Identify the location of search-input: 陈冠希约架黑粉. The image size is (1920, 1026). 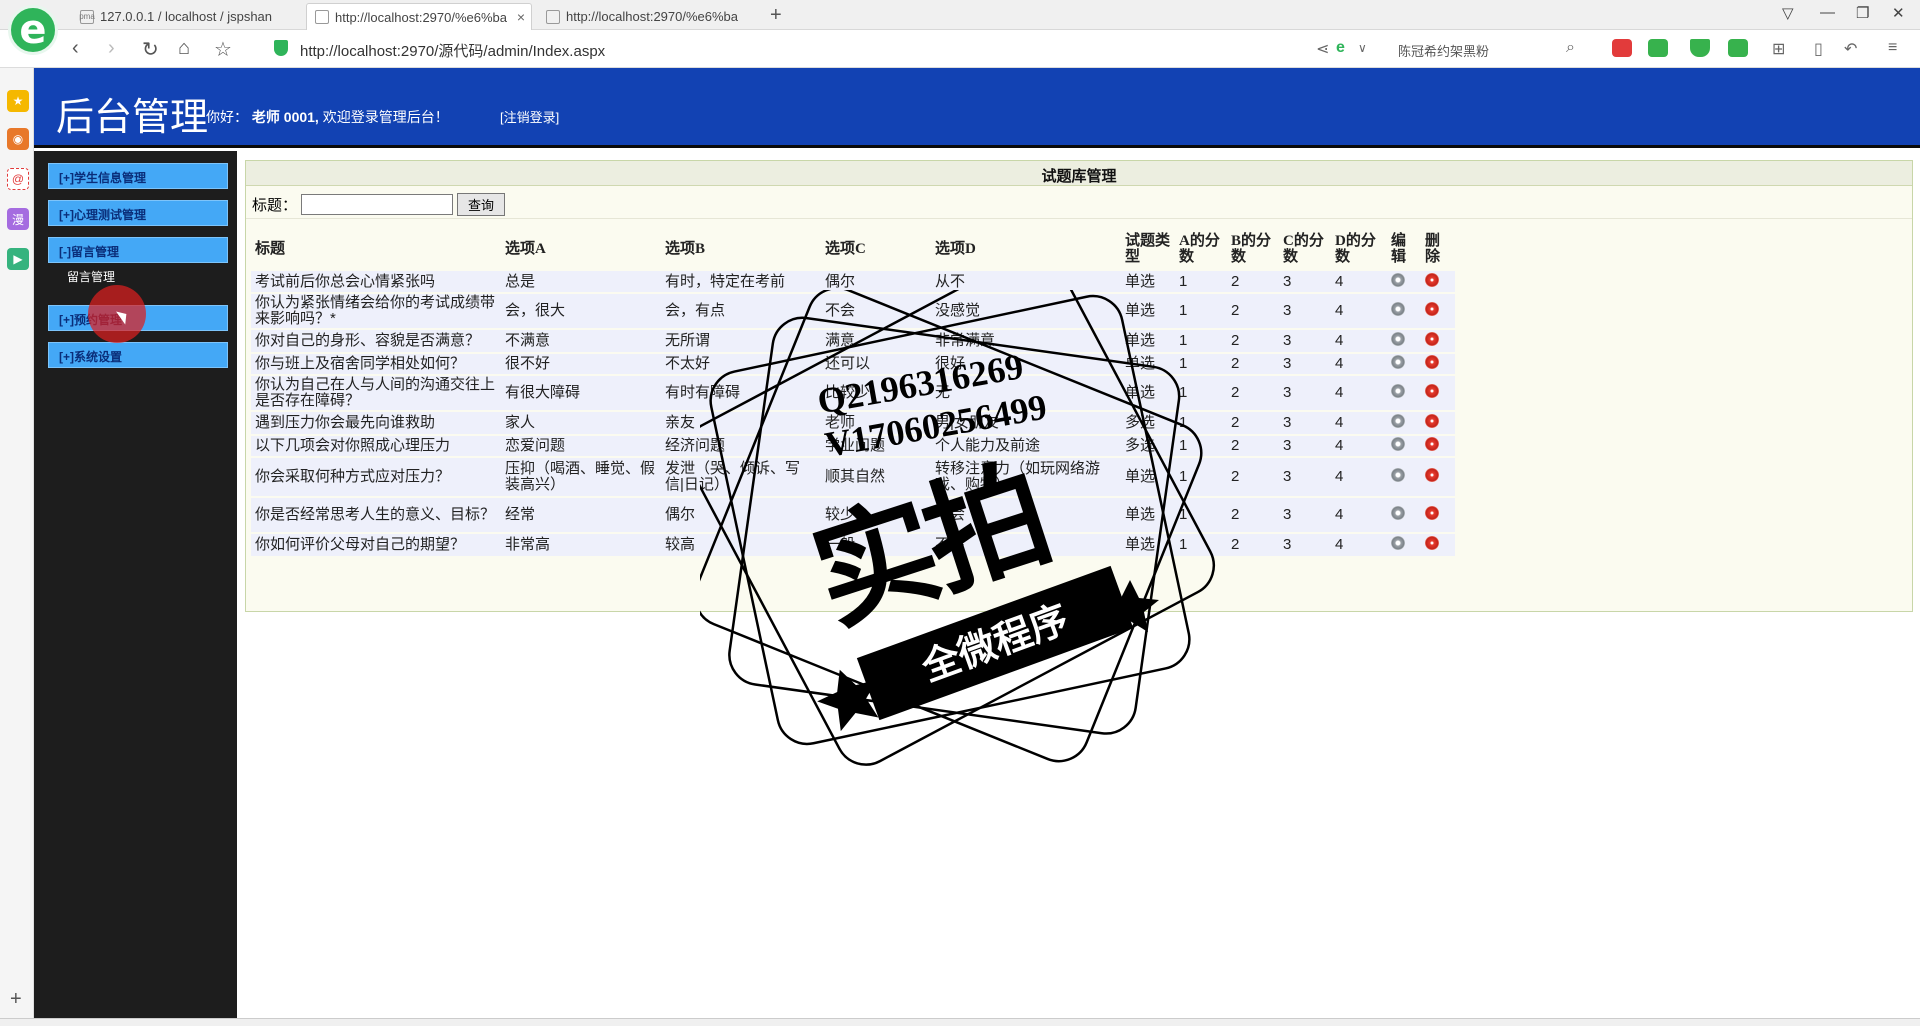
(1490, 49).